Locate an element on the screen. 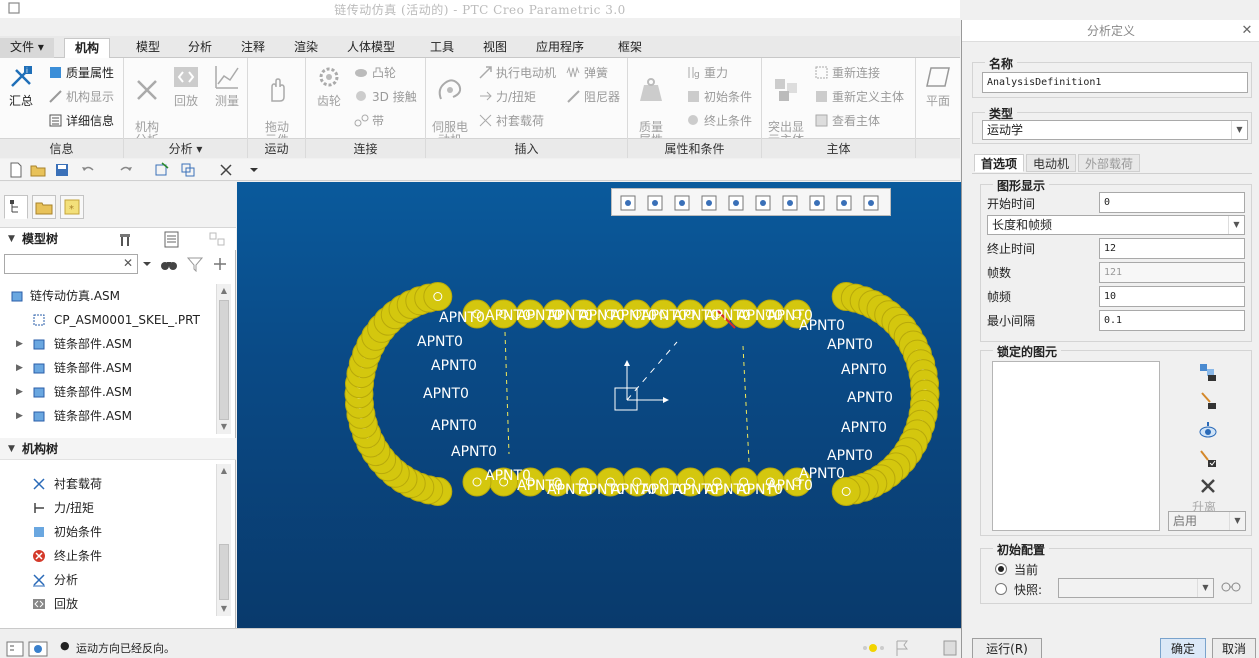 The width and height of the screenshot is (1259, 658). layout-toggle-icon is located at coordinates (15, 649).